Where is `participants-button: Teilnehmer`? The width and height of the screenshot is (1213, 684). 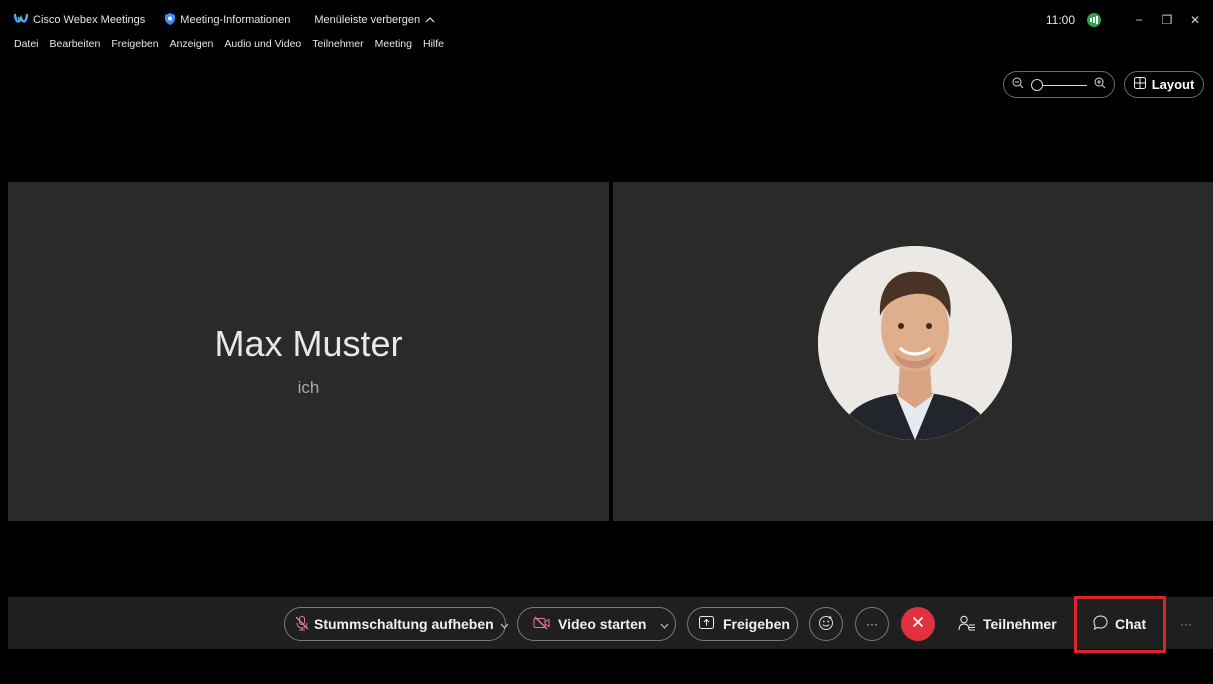 participants-button: Teilnehmer is located at coordinates (1007, 624).